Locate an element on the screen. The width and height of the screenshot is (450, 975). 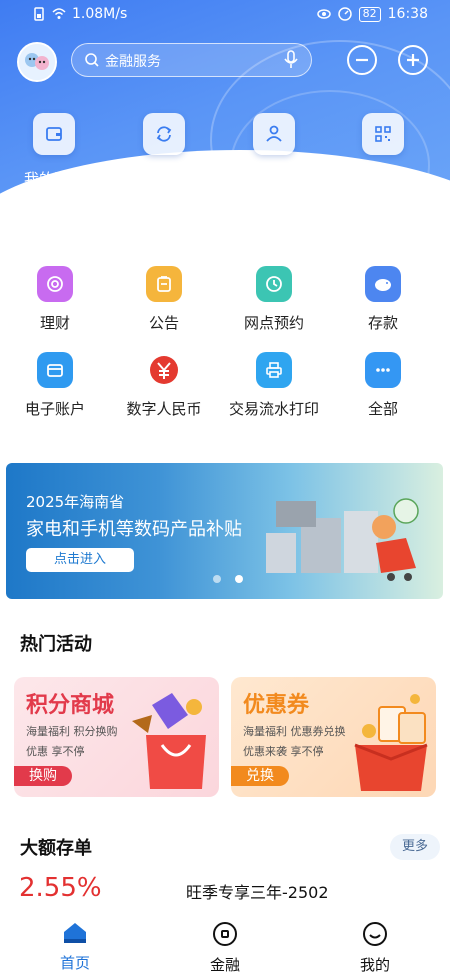
deposit-product-name: 旺季专享三年-2502 is located at coordinates (257, 891).